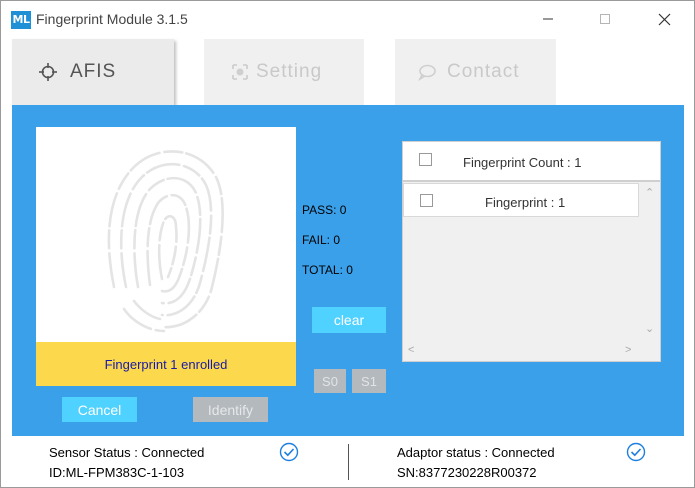 This screenshot has width=695, height=488. Describe the element at coordinates (628, 350) in the screenshot. I see `scroll-right-icon: >` at that location.